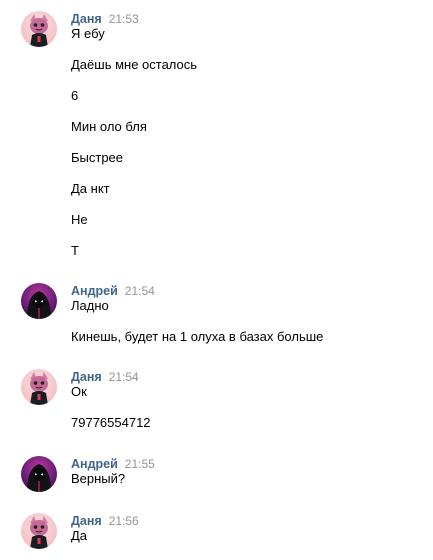 The image size is (433, 560). I want to click on message-text: Мин оло бля, so click(109, 126).